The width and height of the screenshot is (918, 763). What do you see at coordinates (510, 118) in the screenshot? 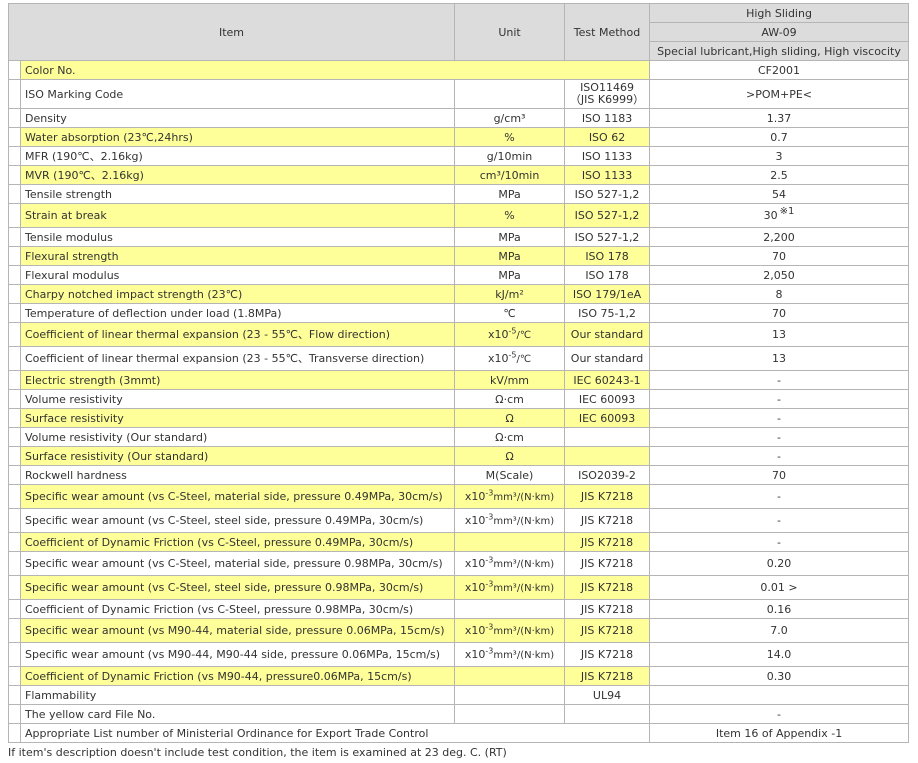
I see `unit-cell: g/cm³` at bounding box center [510, 118].